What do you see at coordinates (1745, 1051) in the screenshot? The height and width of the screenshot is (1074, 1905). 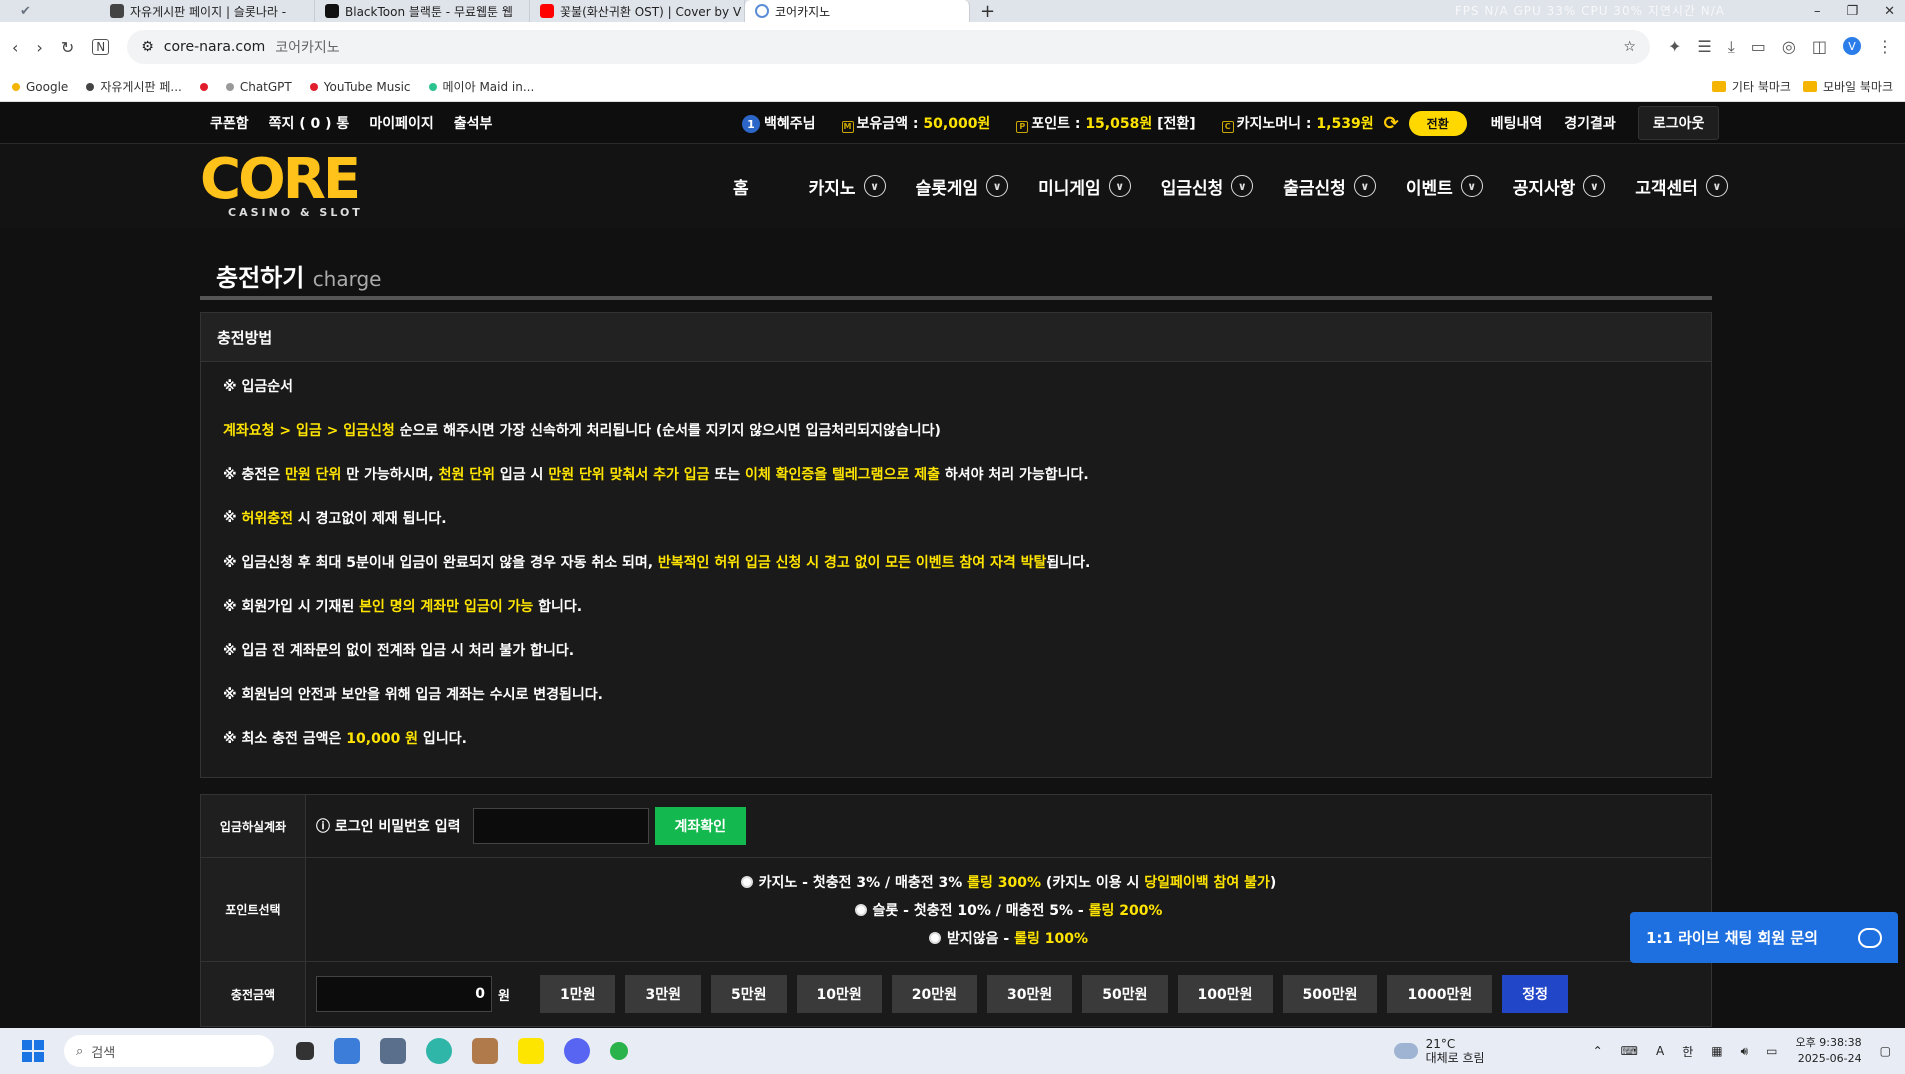 I see `volume-icon: 🔊︎` at bounding box center [1745, 1051].